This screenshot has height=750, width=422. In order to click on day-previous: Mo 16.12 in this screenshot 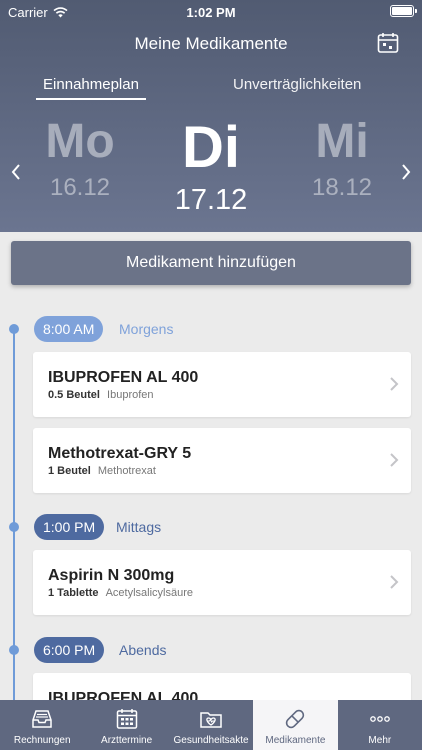, I will do `click(80, 159)`.